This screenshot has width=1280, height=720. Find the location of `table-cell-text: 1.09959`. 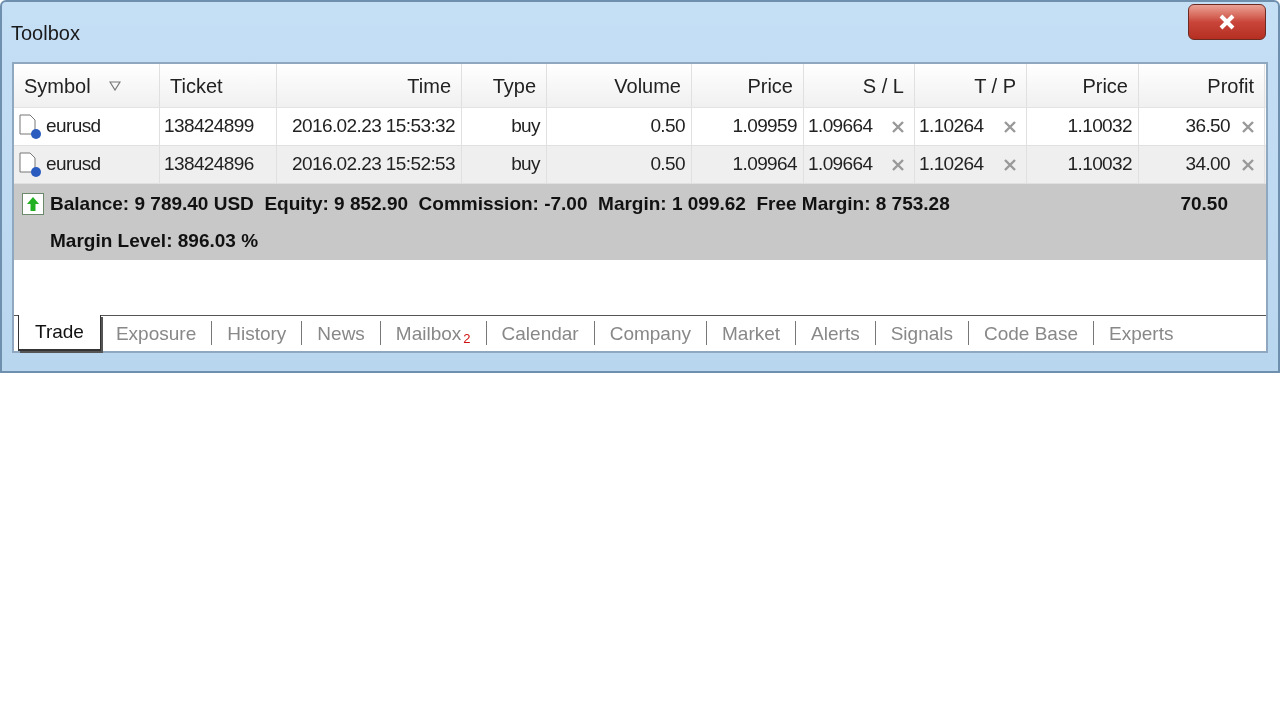

table-cell-text: 1.09959 is located at coordinates (764, 126).